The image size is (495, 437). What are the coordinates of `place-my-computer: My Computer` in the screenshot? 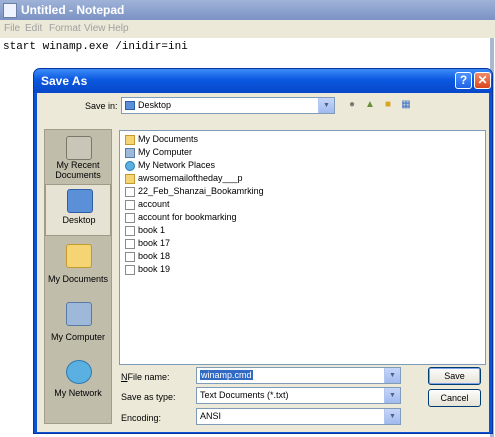 It's located at (78, 324).